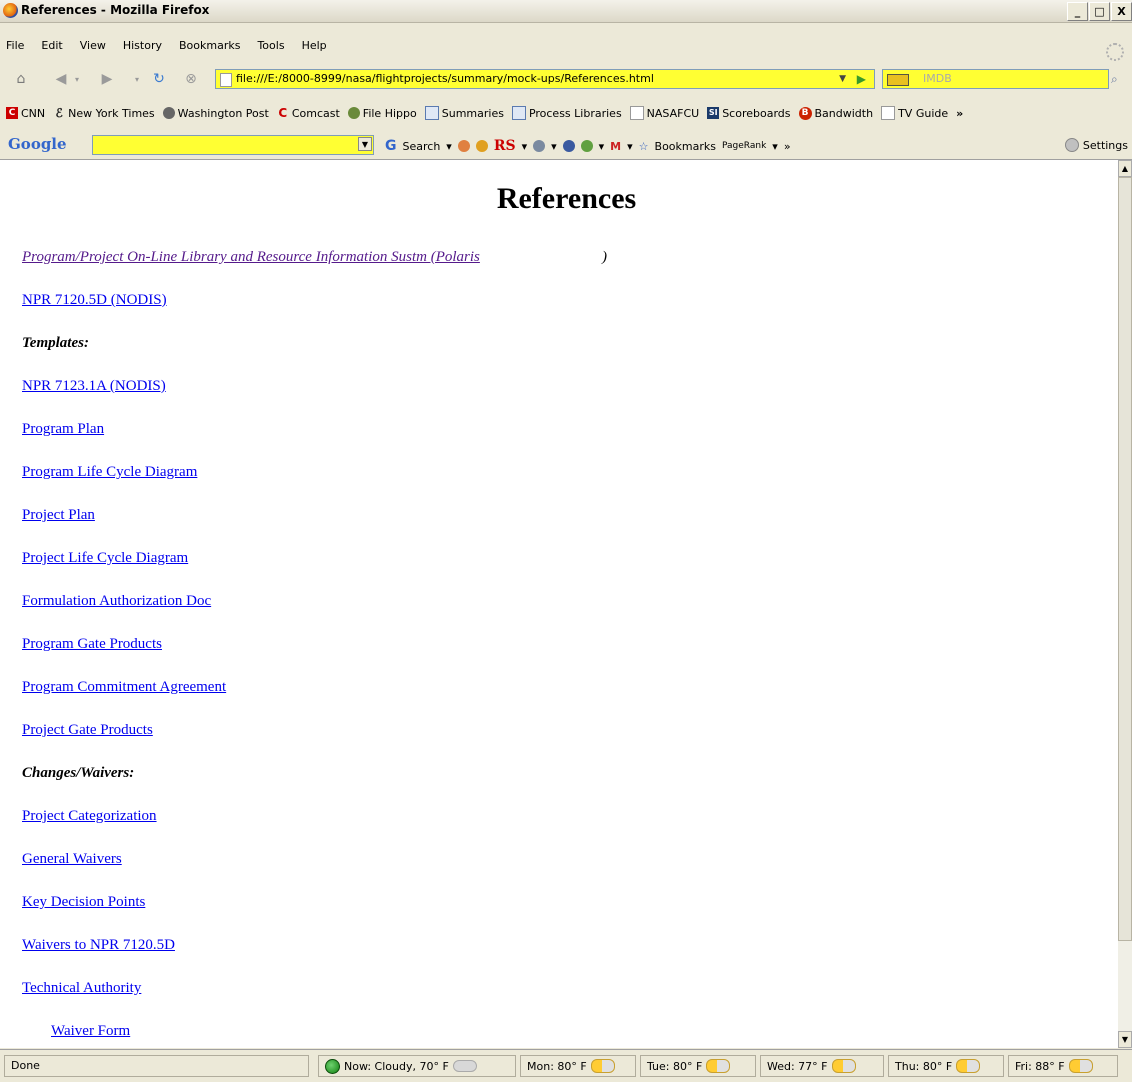 Image resolution: width=1132 pixels, height=1082 pixels. Describe the element at coordinates (92, 644) in the screenshot. I see `link-program-gate-products: Program Gate Products` at that location.